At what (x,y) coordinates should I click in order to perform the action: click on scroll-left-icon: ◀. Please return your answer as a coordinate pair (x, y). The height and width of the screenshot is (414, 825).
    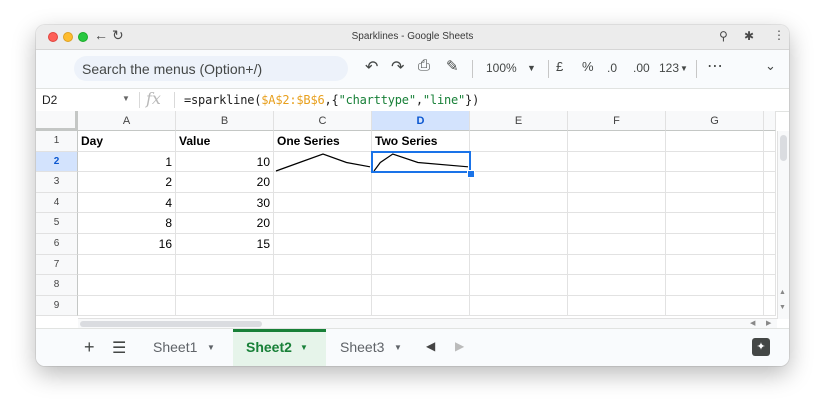
    Looking at the image, I should click on (752, 323).